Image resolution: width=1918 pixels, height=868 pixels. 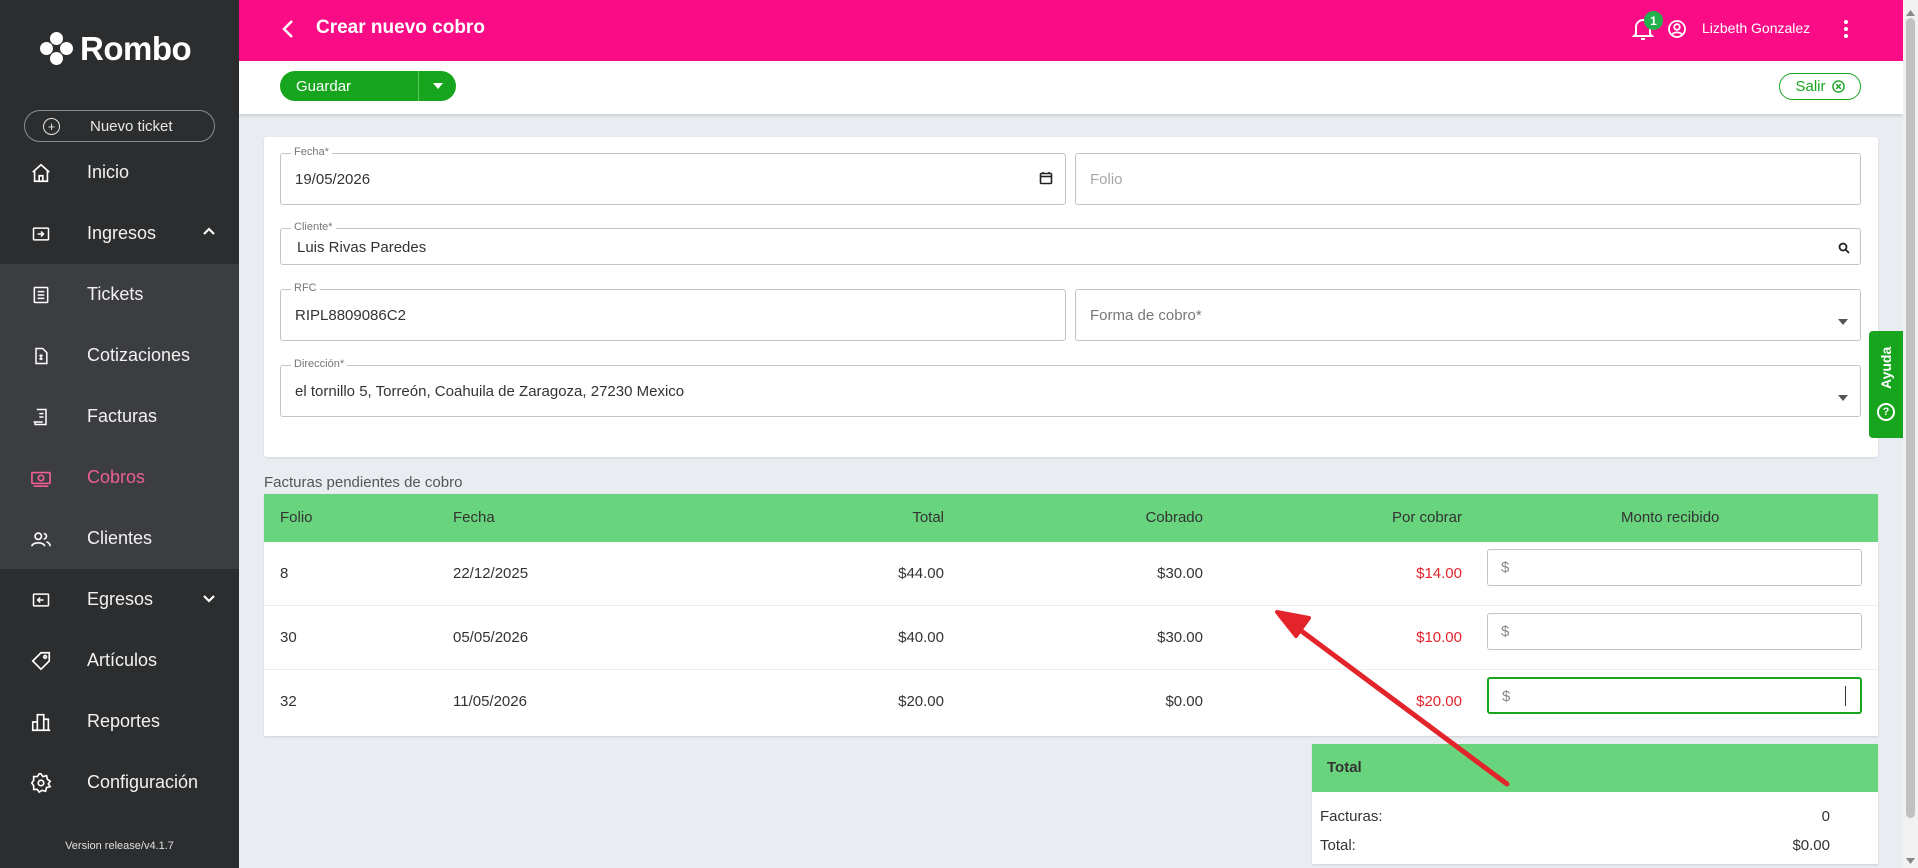 I want to click on sidebar-item-articulos: Artículos, so click(x=119, y=660).